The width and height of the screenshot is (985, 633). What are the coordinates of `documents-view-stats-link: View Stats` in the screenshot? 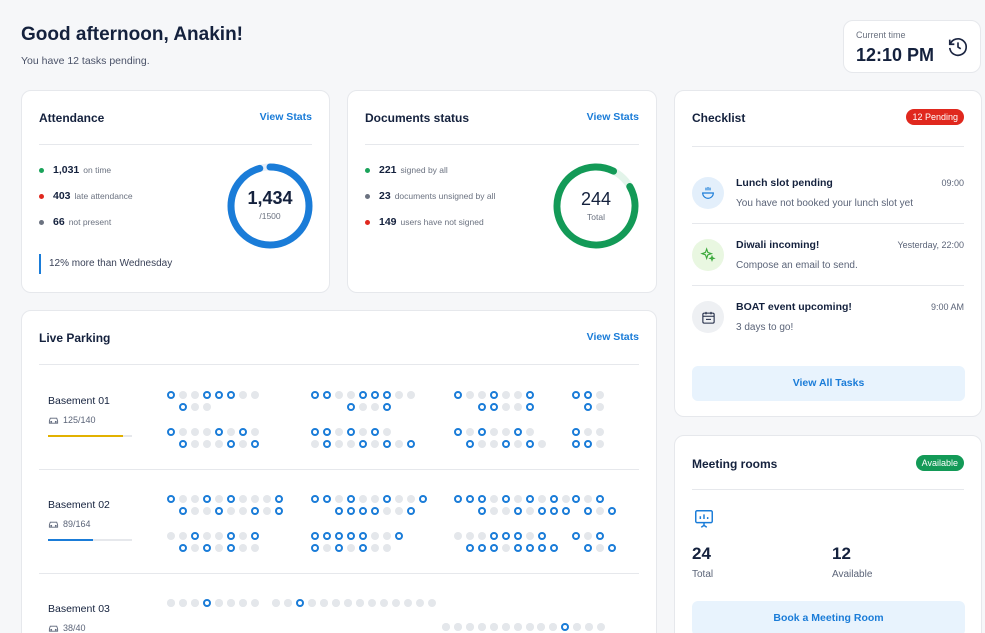 It's located at (613, 117).